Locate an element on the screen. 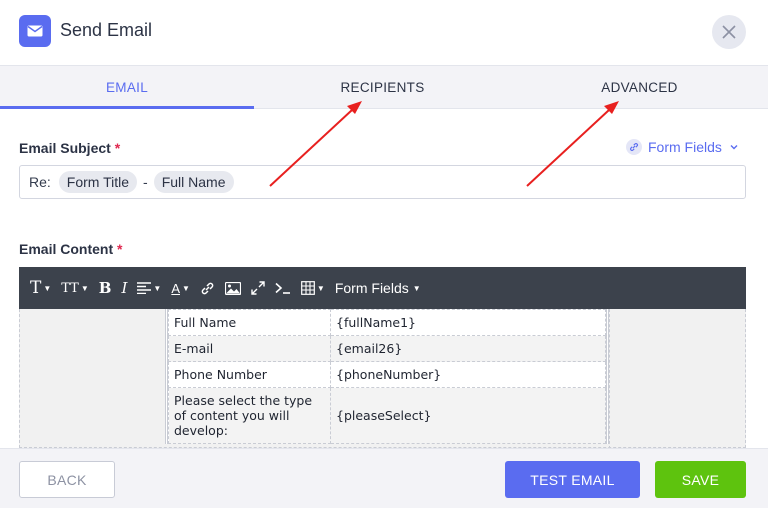 The image size is (768, 508). table-cell-field: E-mail is located at coordinates (249, 348).